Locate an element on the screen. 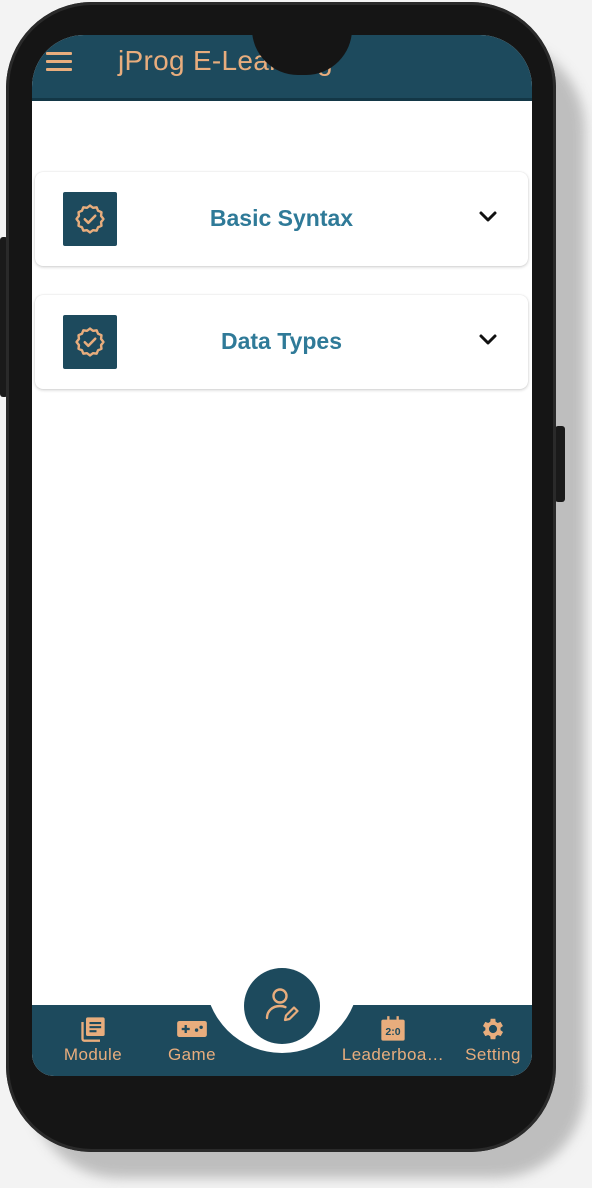 This screenshot has height=1188, width=592. nav-label: Game is located at coordinates (192, 1054).